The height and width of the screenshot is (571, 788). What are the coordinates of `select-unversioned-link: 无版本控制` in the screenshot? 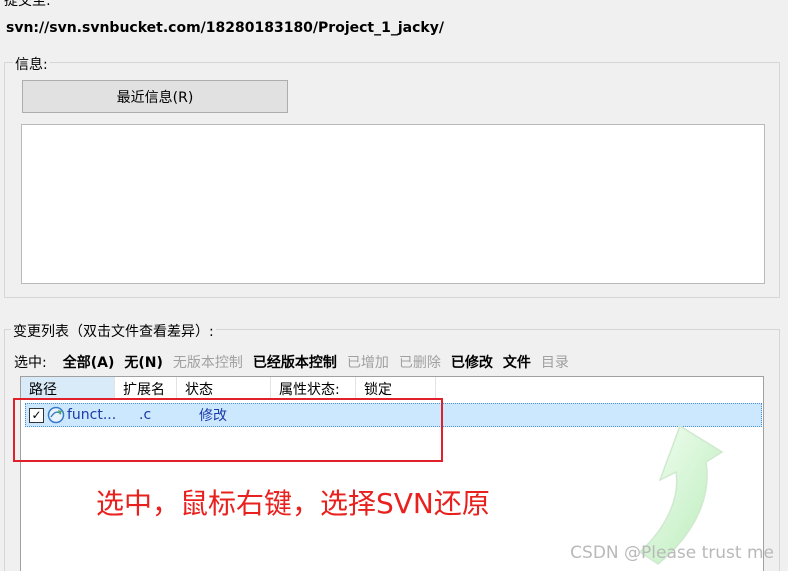 It's located at (207, 363).